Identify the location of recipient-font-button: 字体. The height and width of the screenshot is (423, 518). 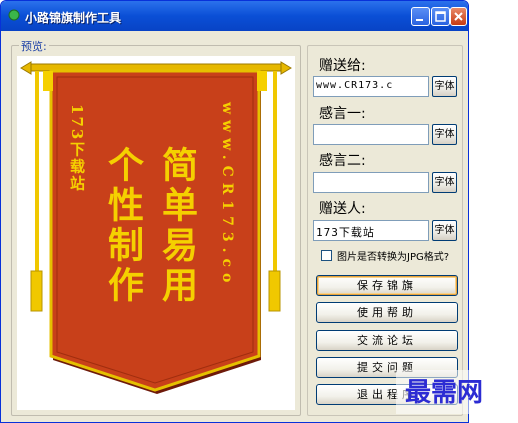
(444, 86).